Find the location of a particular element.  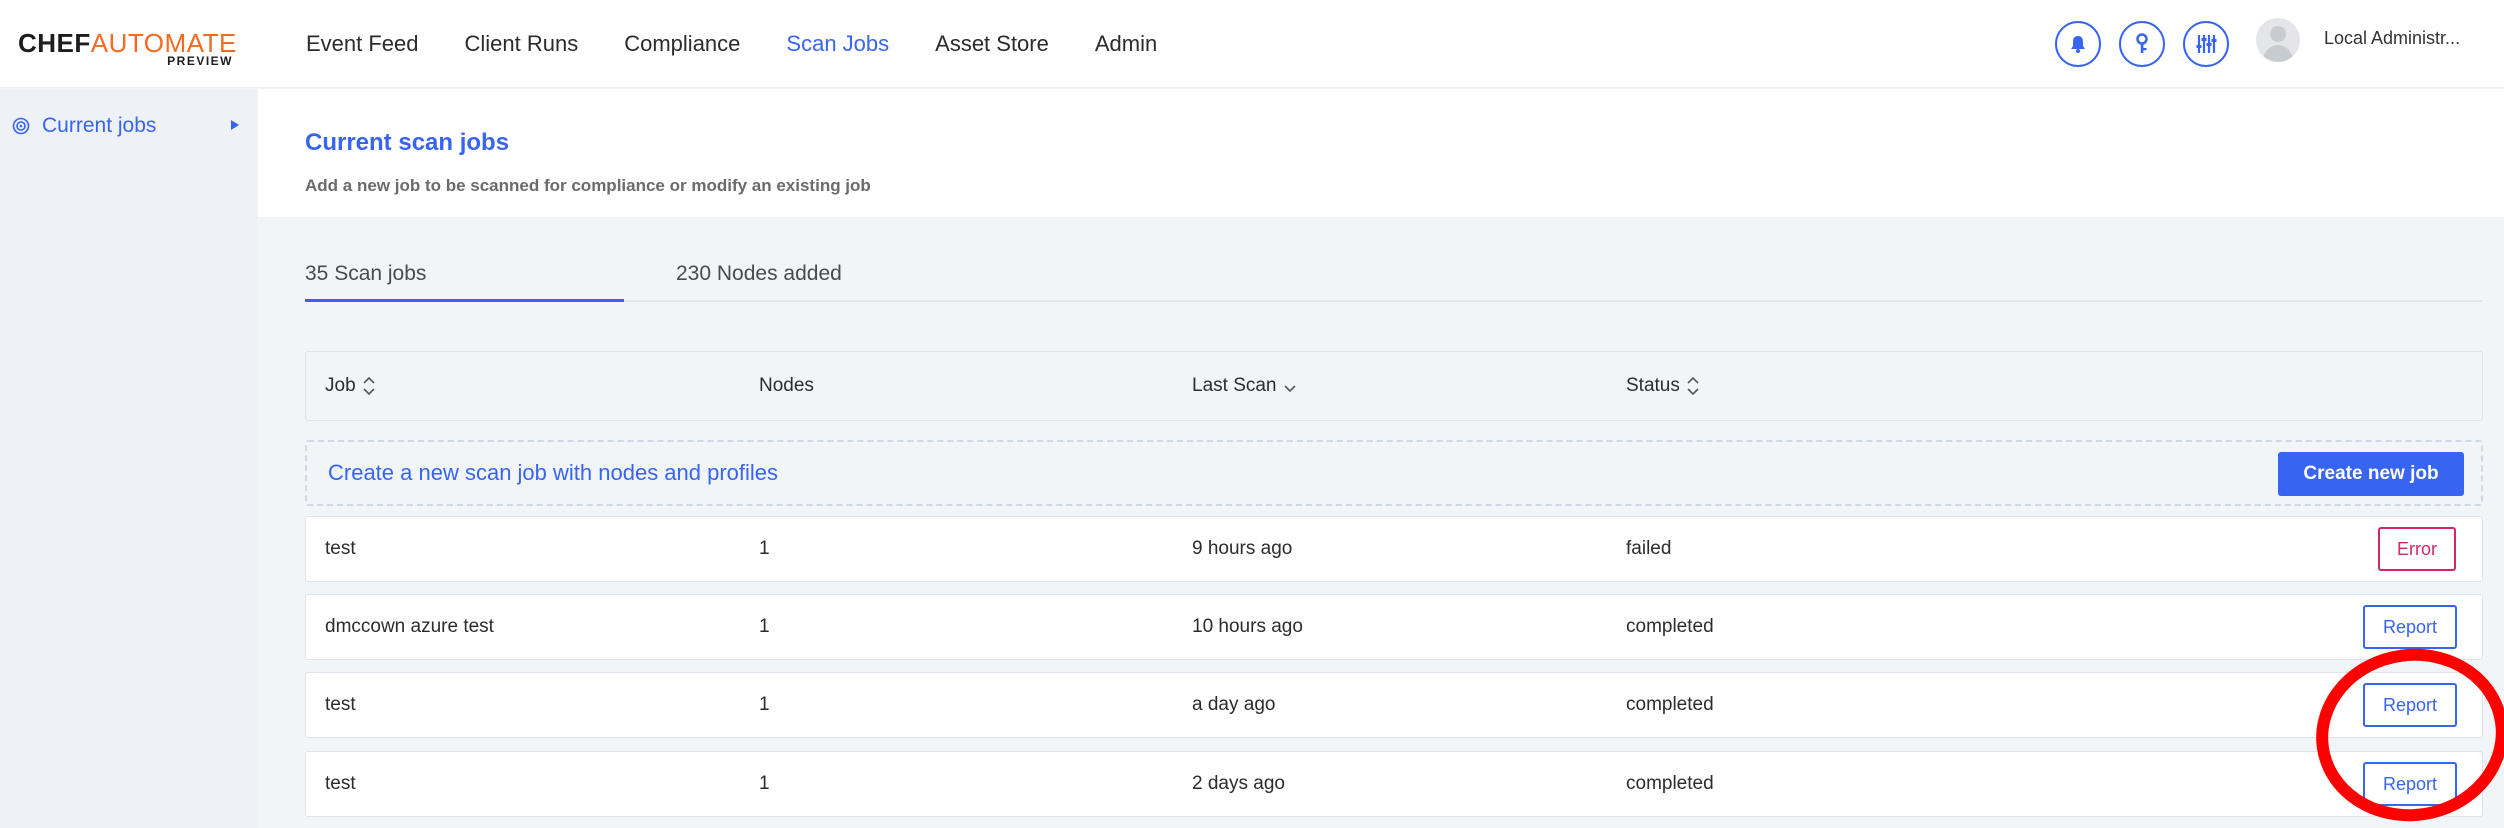

column-label: Nodes is located at coordinates (786, 385).